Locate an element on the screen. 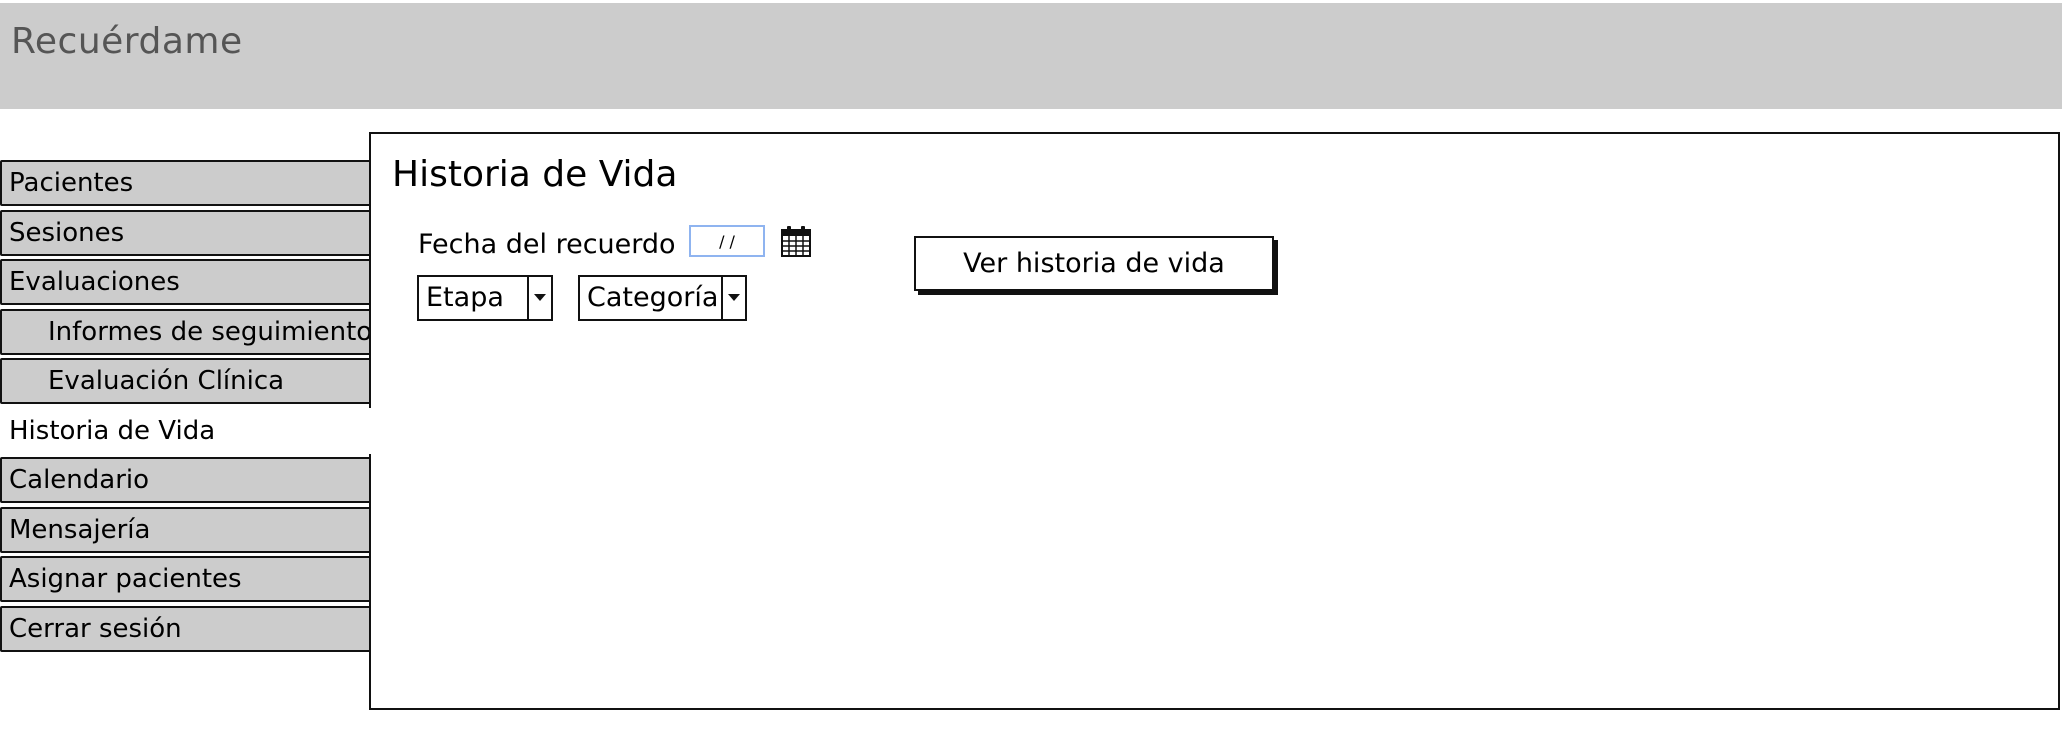  sidebar-item-informes-de-seguimiento: Informes de seguimiento is located at coordinates (186, 331).